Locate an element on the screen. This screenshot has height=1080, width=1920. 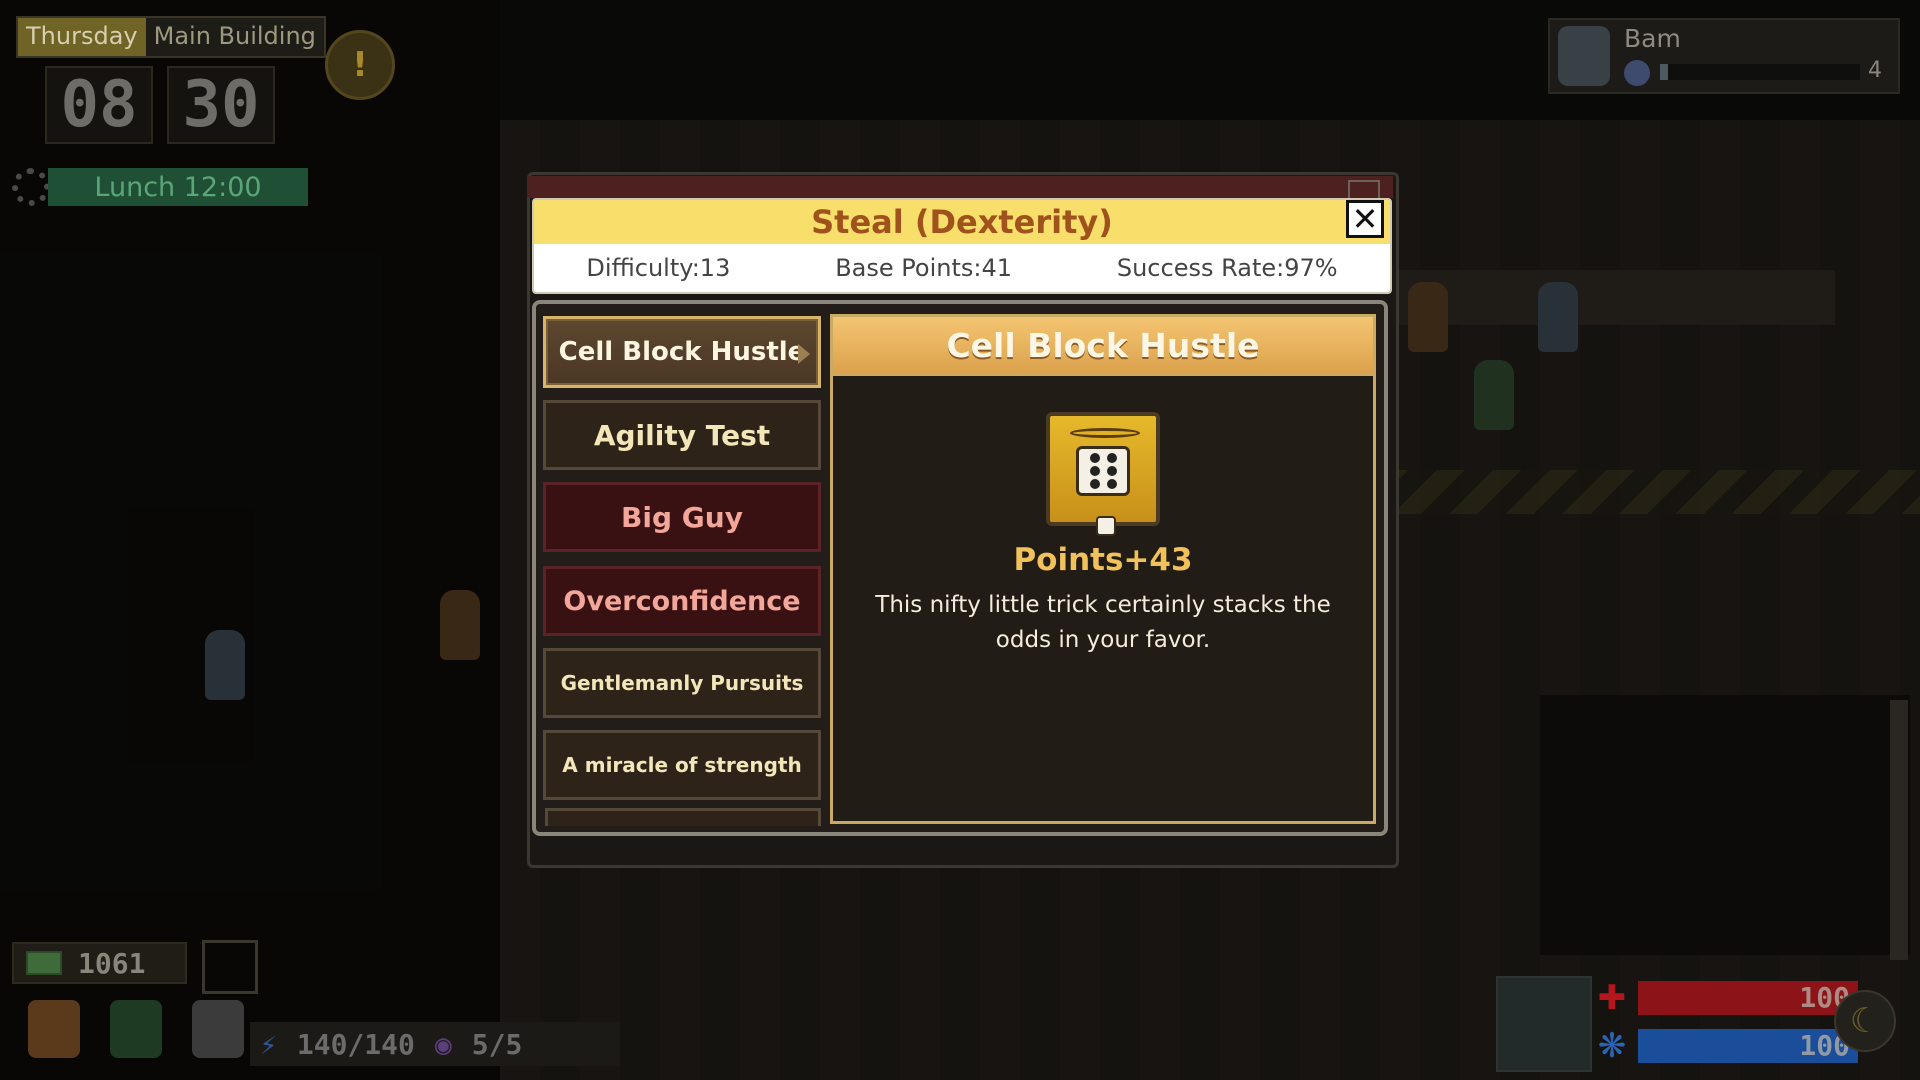
difficulty-label: Difficulty:13 is located at coordinates (658, 268).